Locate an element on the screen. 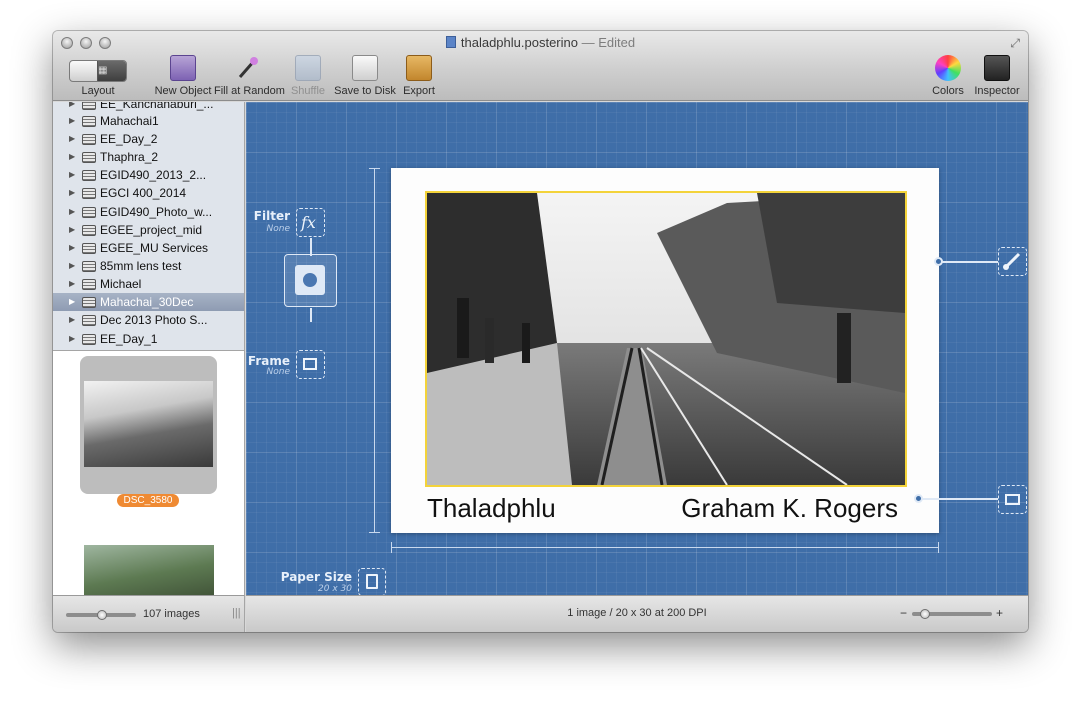  list-item: ▶ EGCI 400_2014 is located at coordinates (148, 193).